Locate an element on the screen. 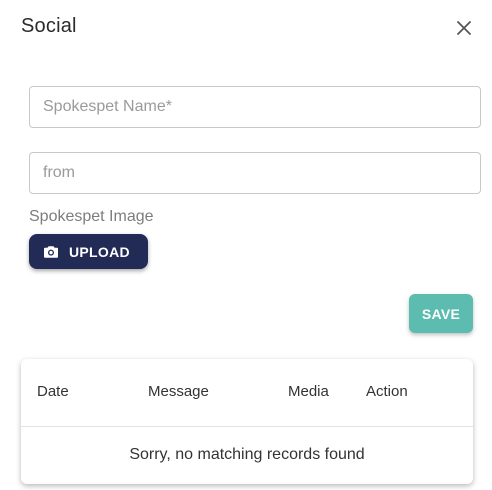 The image size is (492, 490). from-input is located at coordinates (255, 173).